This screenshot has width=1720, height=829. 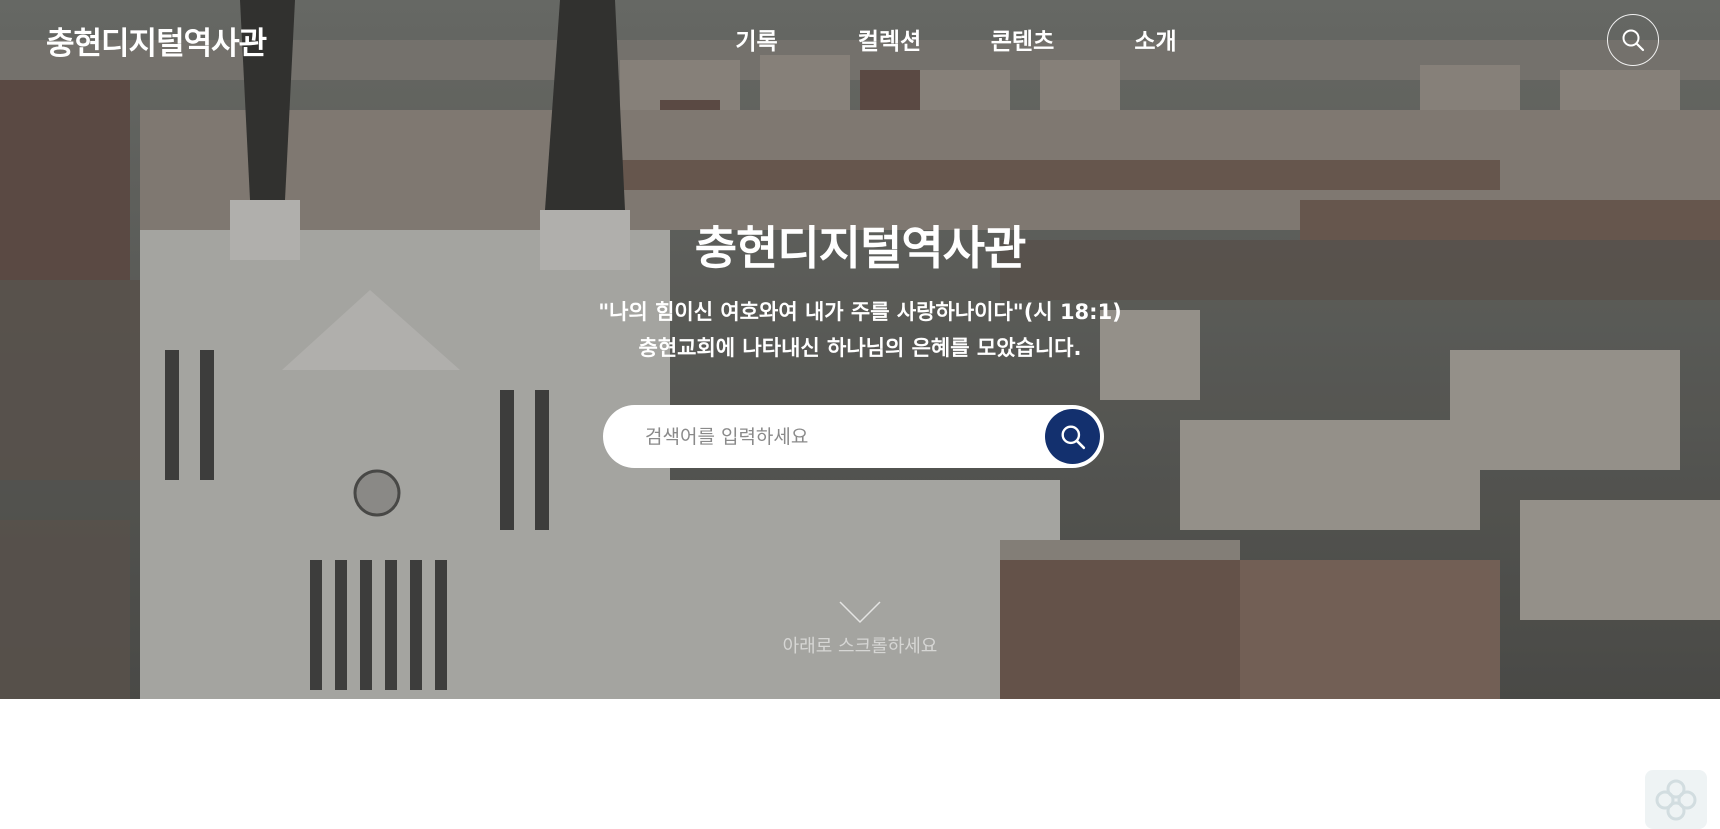 I want to click on hero-subtitle-verse: "나의 힘이신 여호와여 내가 주를 사랑하나이다"(시 18:1), so click(x=860, y=312).